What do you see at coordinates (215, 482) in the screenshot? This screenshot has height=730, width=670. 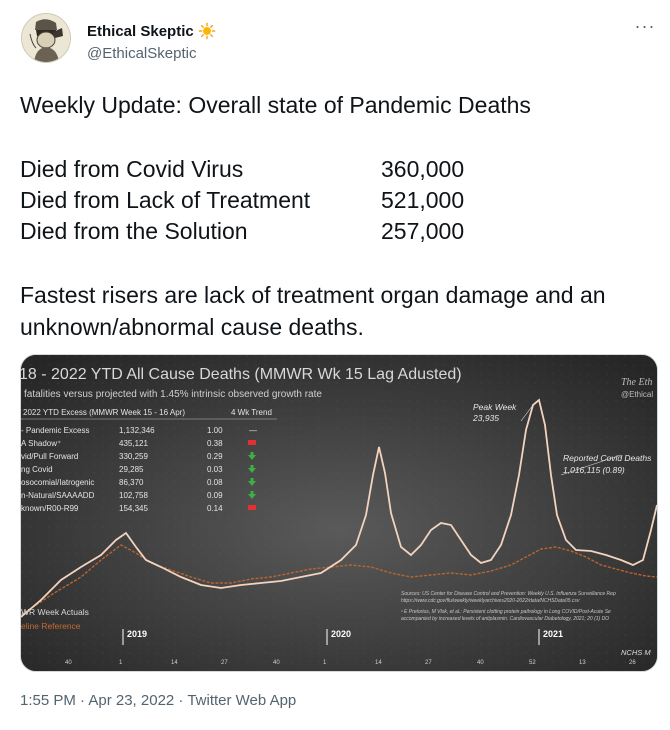 I see `table-row-ratio: 0.08` at bounding box center [215, 482].